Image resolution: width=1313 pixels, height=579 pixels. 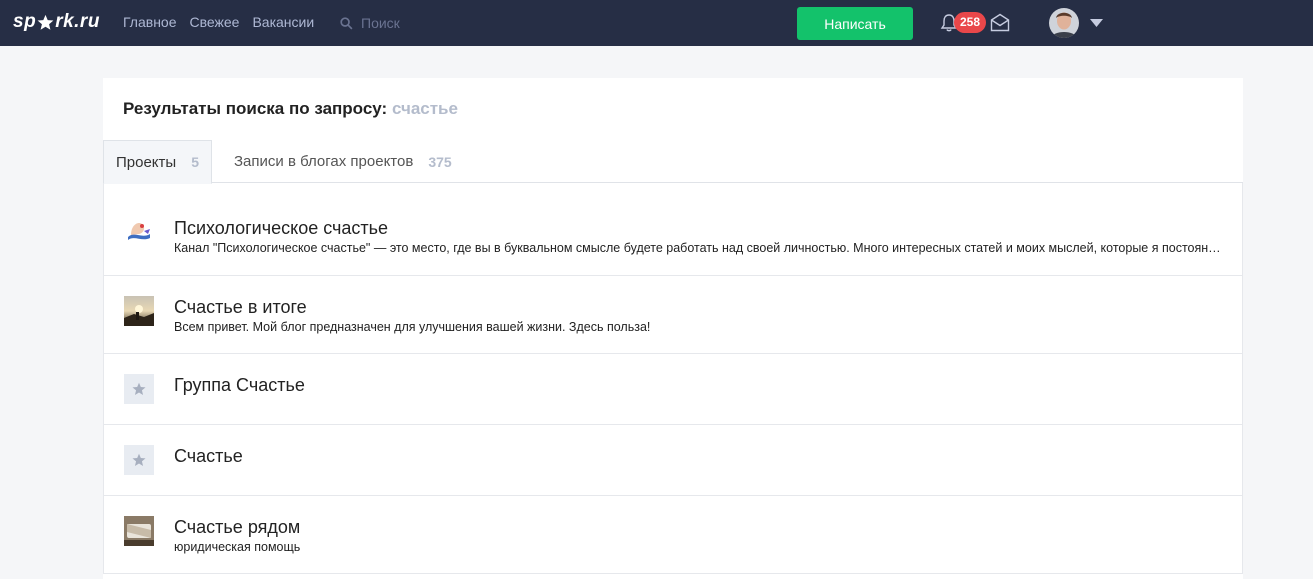 I want to click on tab-count: 375, so click(x=440, y=161).